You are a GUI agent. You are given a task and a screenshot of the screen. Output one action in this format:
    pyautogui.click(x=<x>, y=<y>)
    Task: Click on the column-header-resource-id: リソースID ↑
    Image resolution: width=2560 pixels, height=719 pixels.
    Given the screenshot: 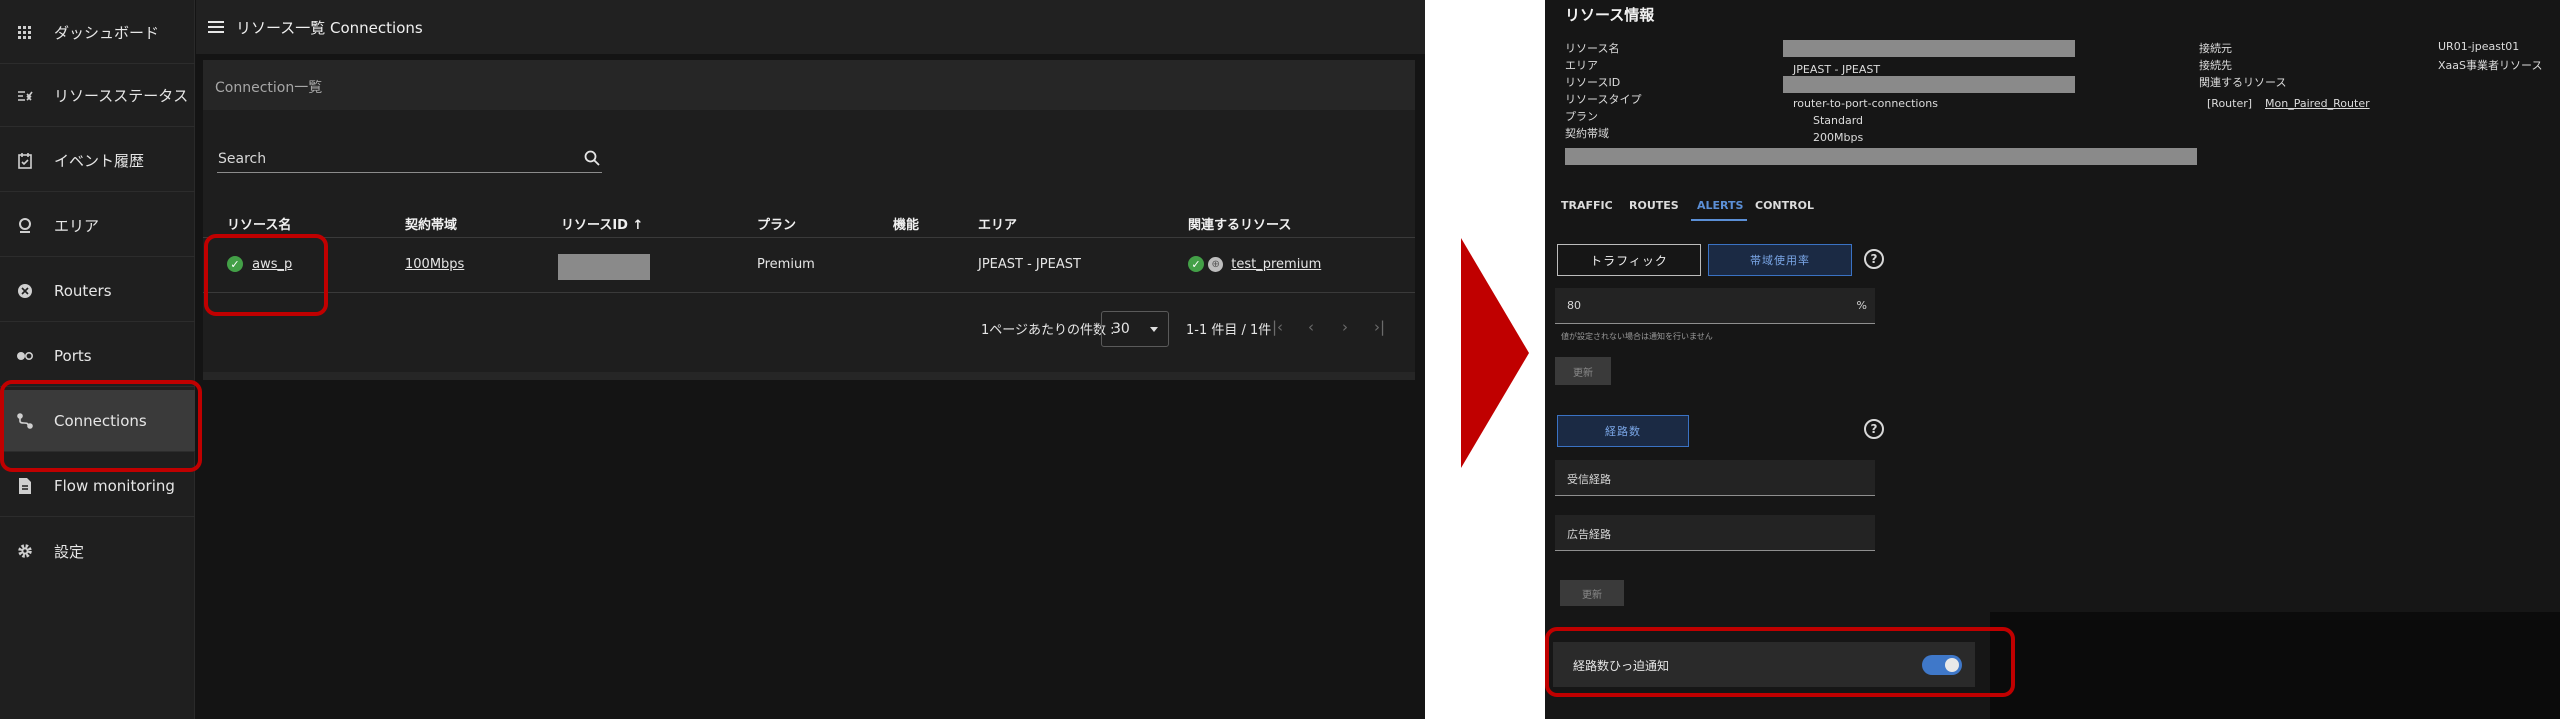 What is the action you would take?
    pyautogui.click(x=602, y=223)
    